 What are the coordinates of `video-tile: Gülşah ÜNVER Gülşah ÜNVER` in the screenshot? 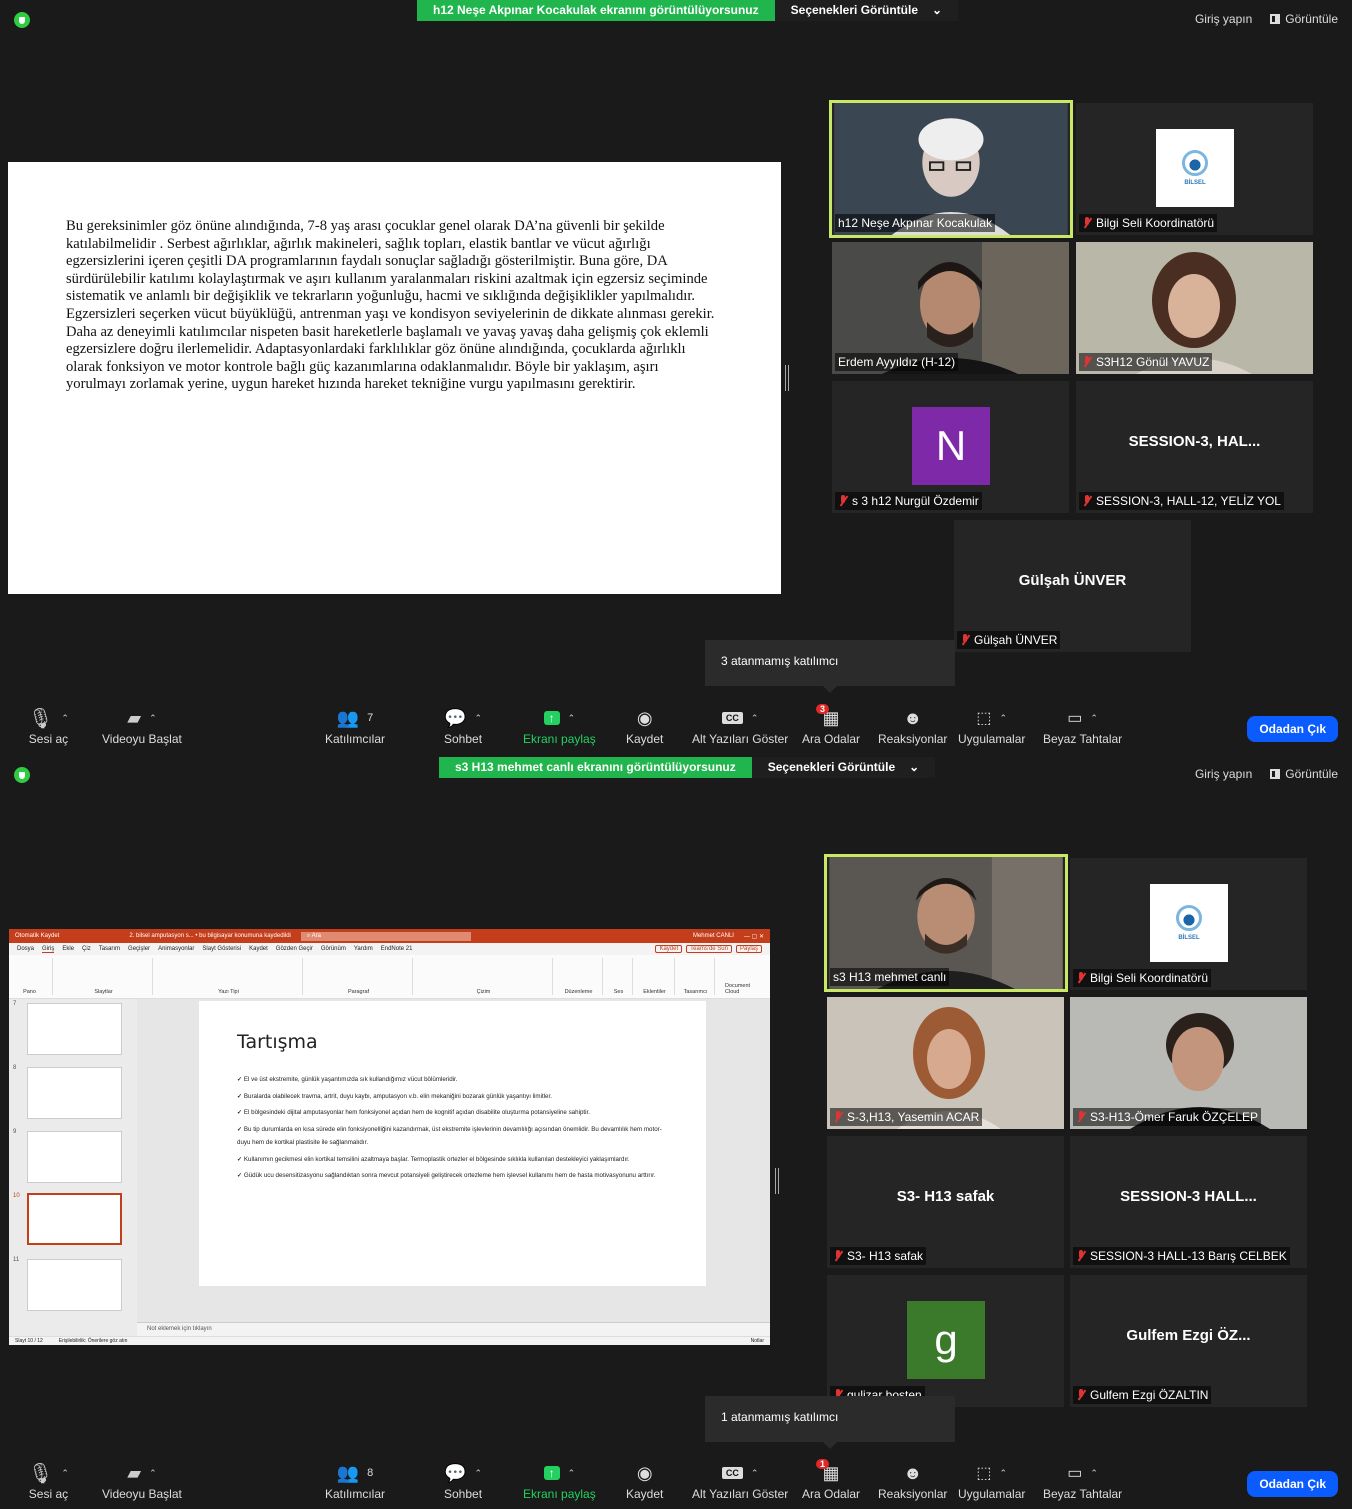 It's located at (1072, 586).